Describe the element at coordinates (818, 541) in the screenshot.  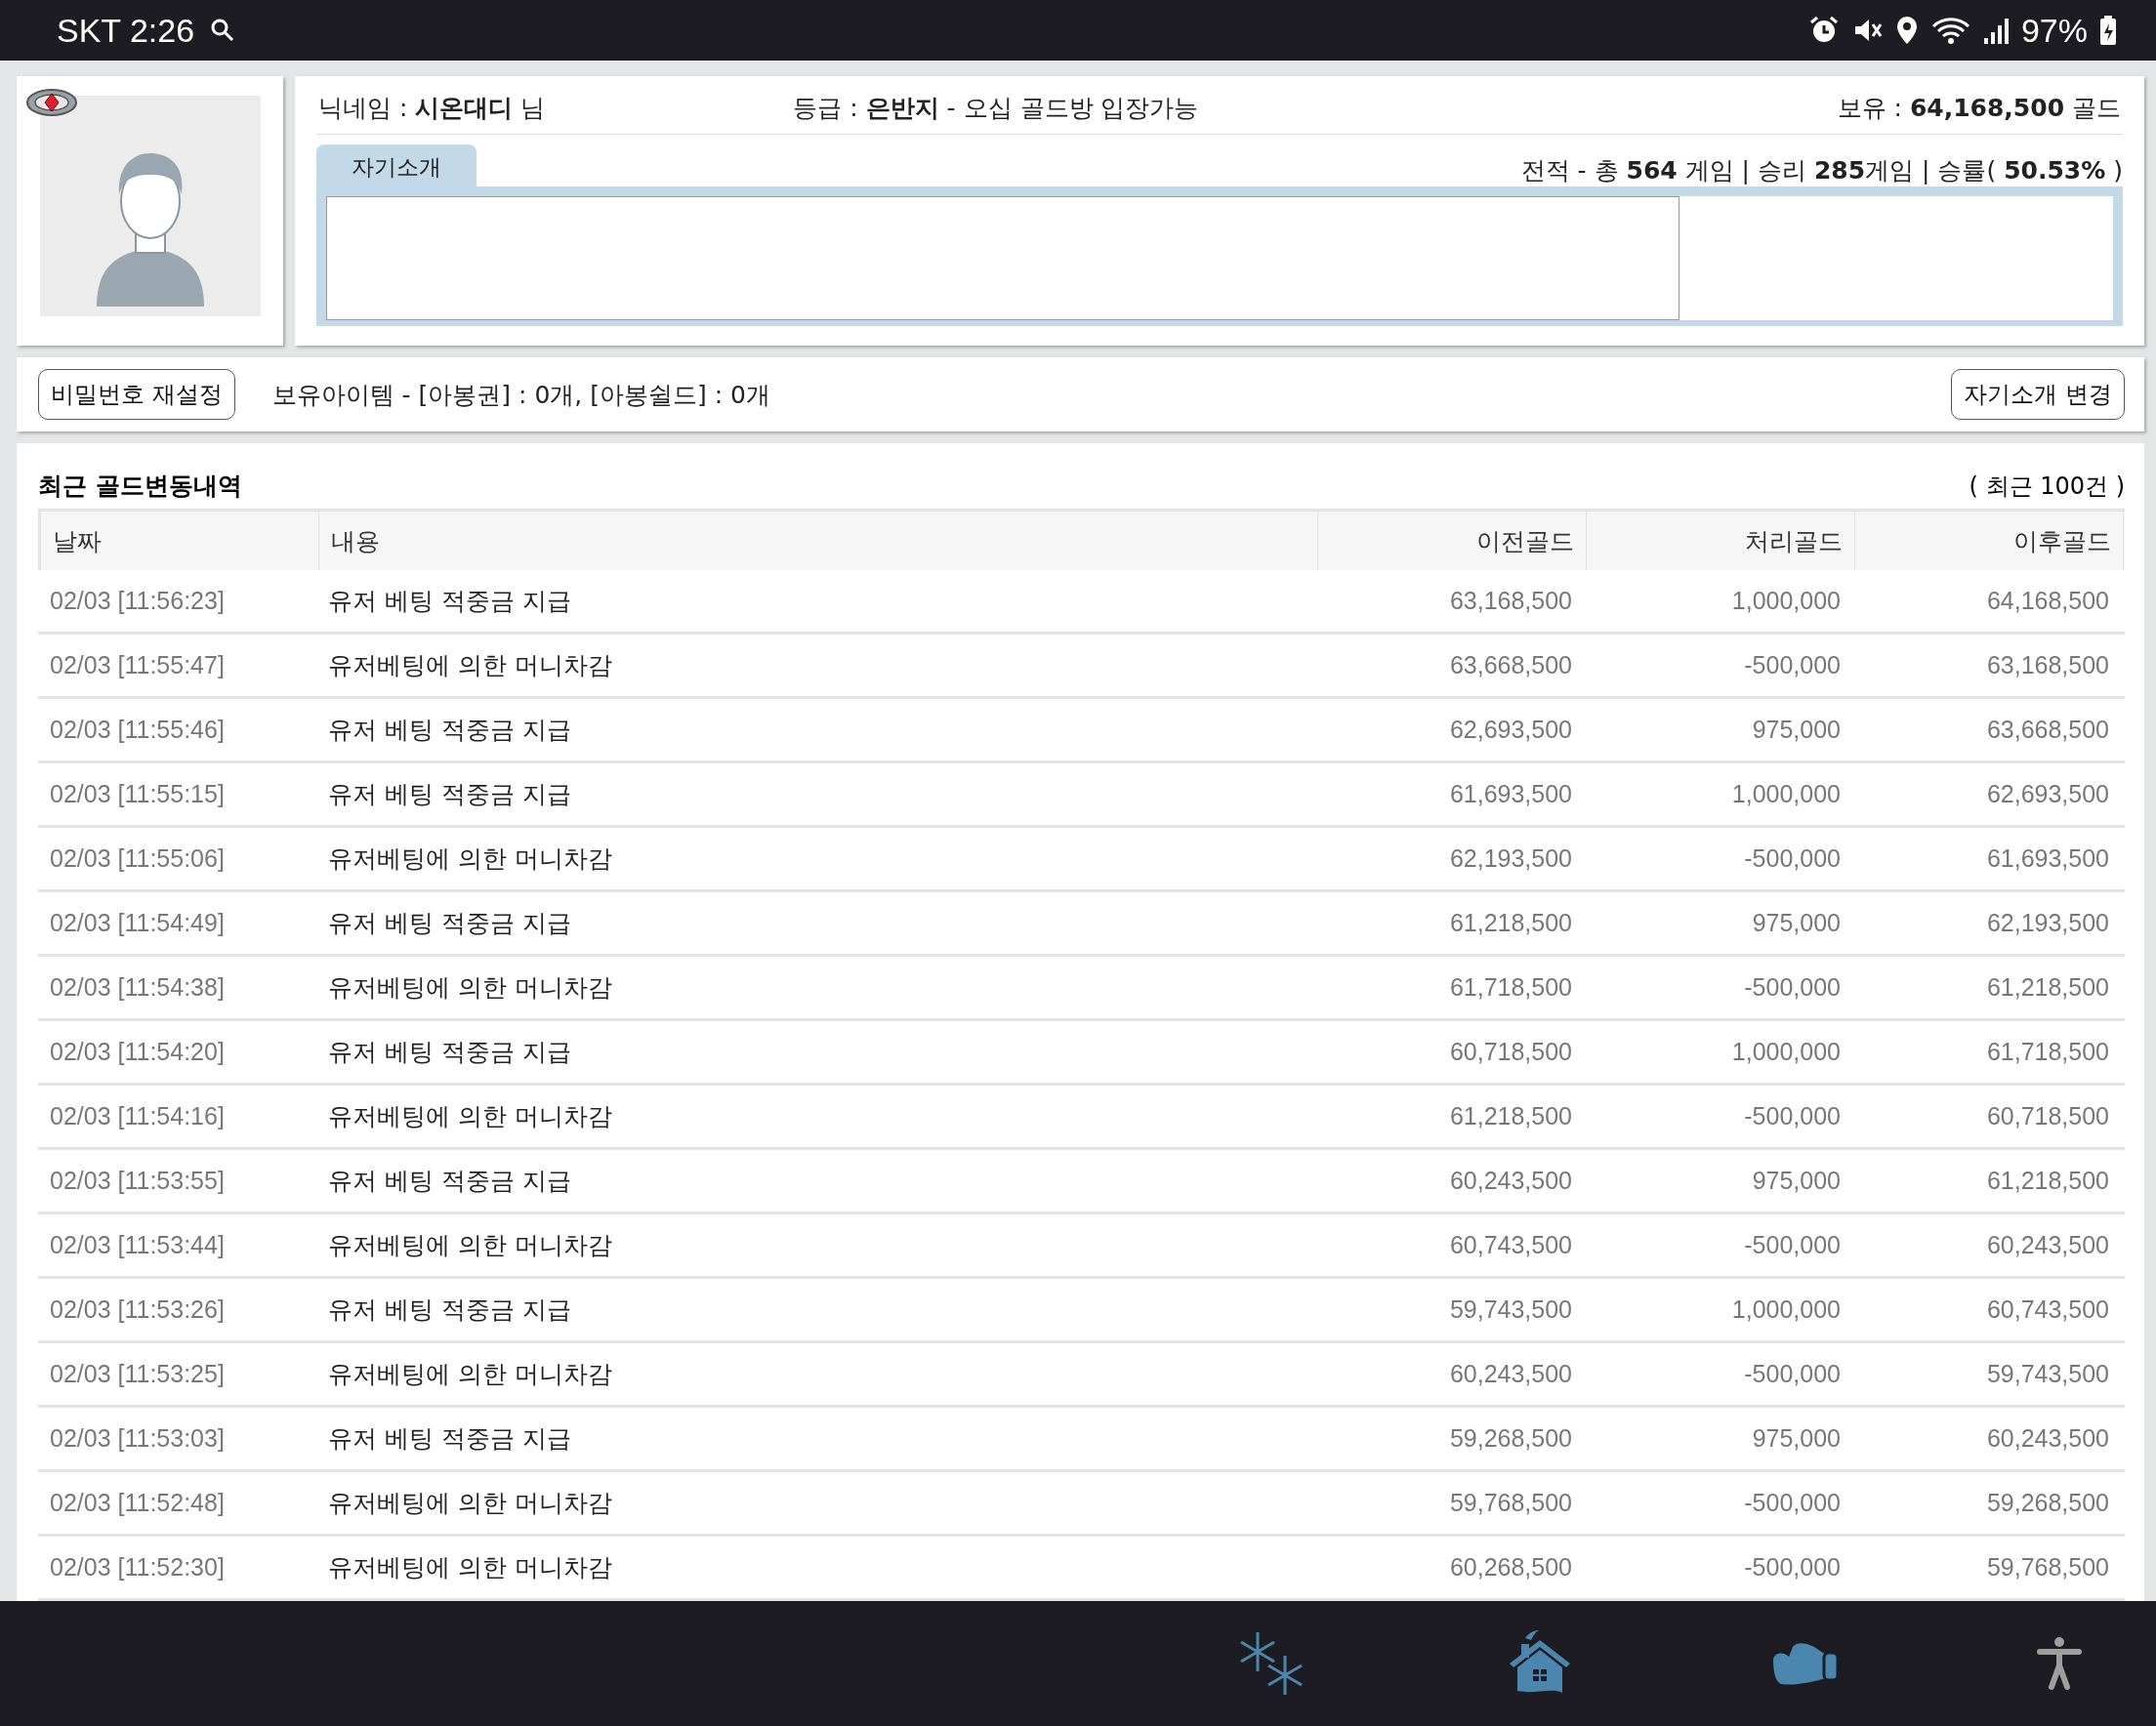
I see `column-header: 내용` at that location.